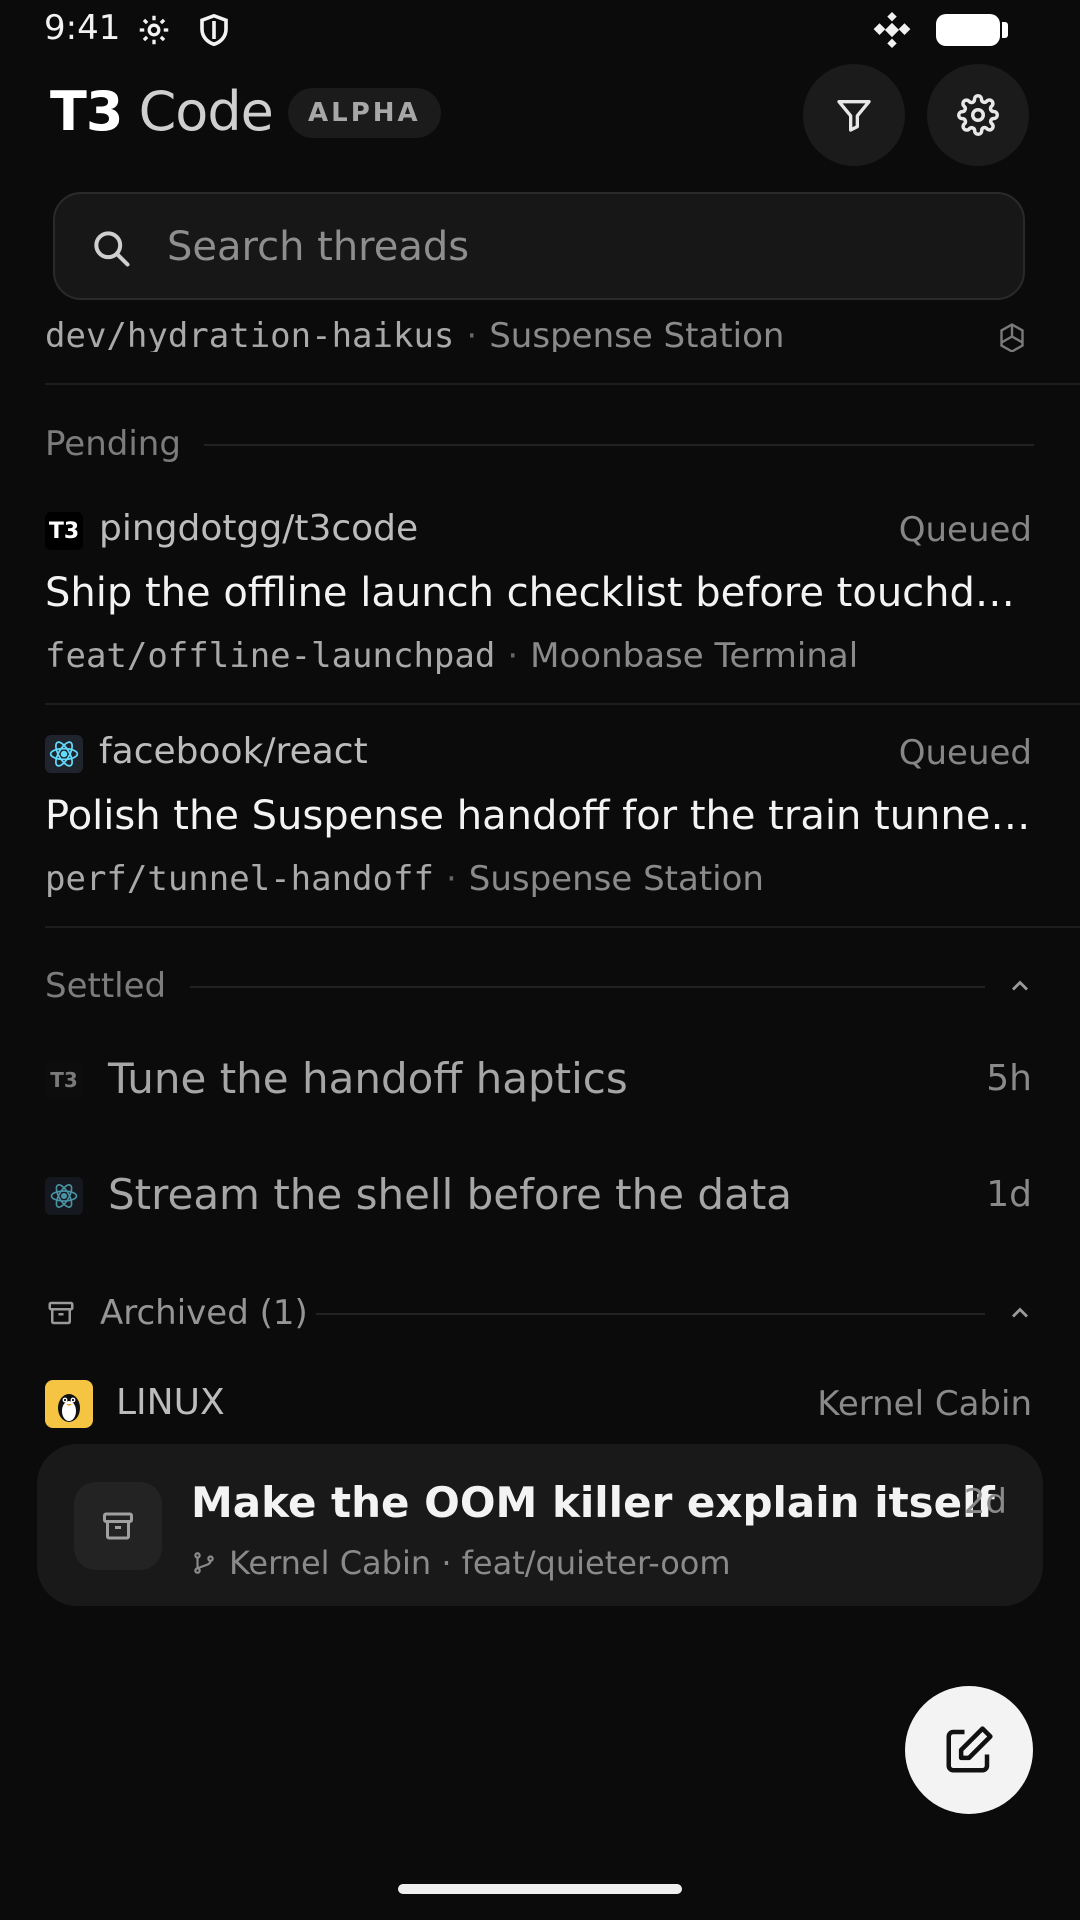  What do you see at coordinates (82, 28) in the screenshot?
I see `status-time: 9:41` at bounding box center [82, 28].